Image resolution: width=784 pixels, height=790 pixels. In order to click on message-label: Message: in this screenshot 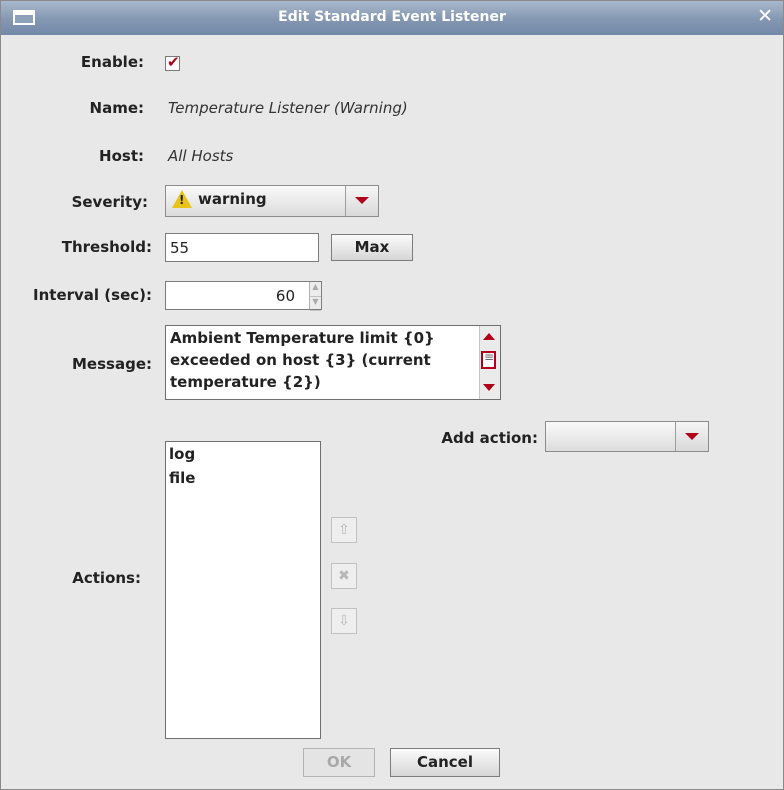, I will do `click(112, 364)`.